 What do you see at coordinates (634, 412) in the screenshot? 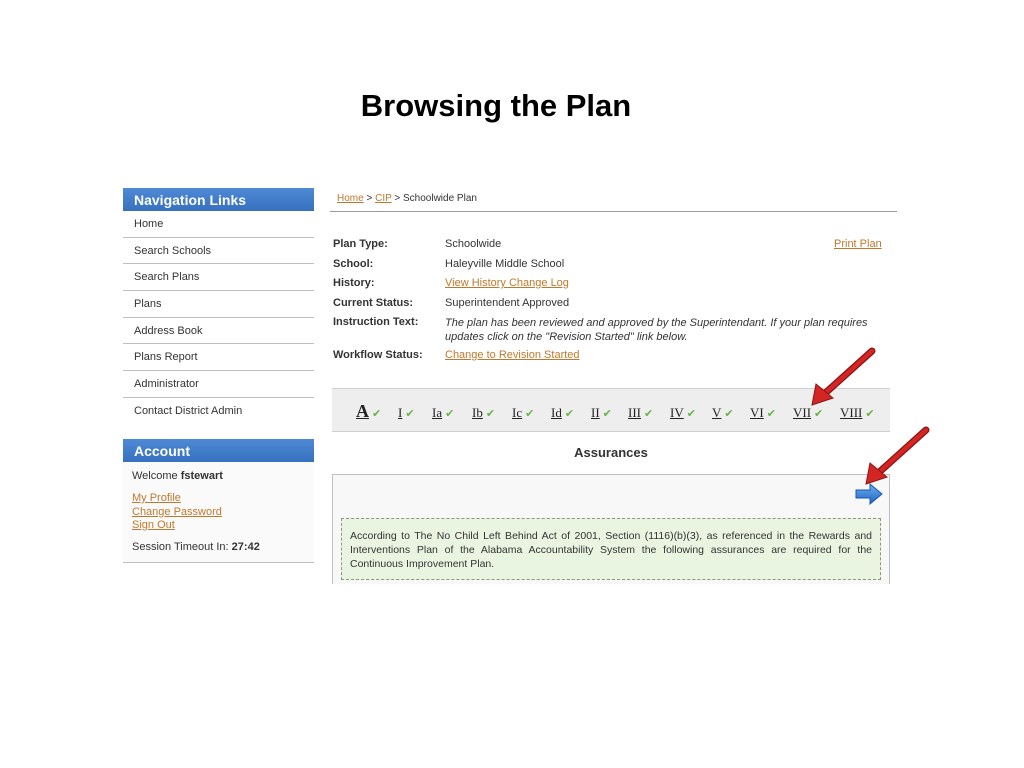
I see `section-label: III` at bounding box center [634, 412].